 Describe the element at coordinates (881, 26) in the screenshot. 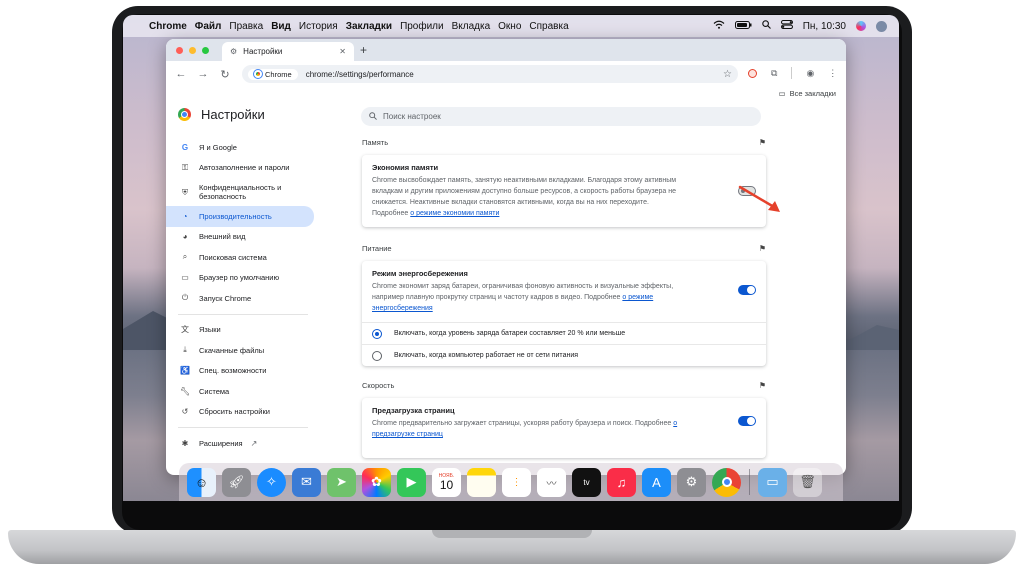

I see `user-avatar-icon` at that location.